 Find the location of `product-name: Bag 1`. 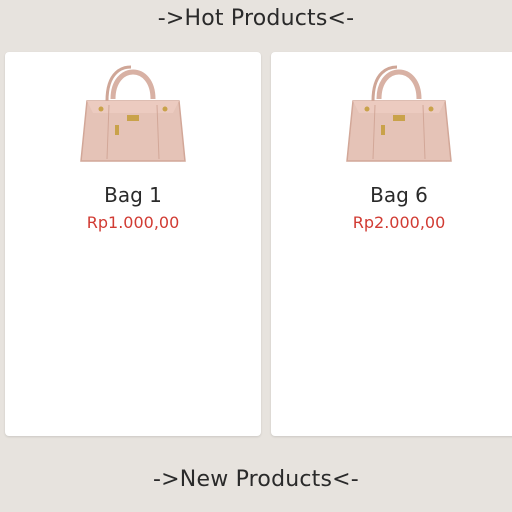

product-name: Bag 1 is located at coordinates (133, 195).